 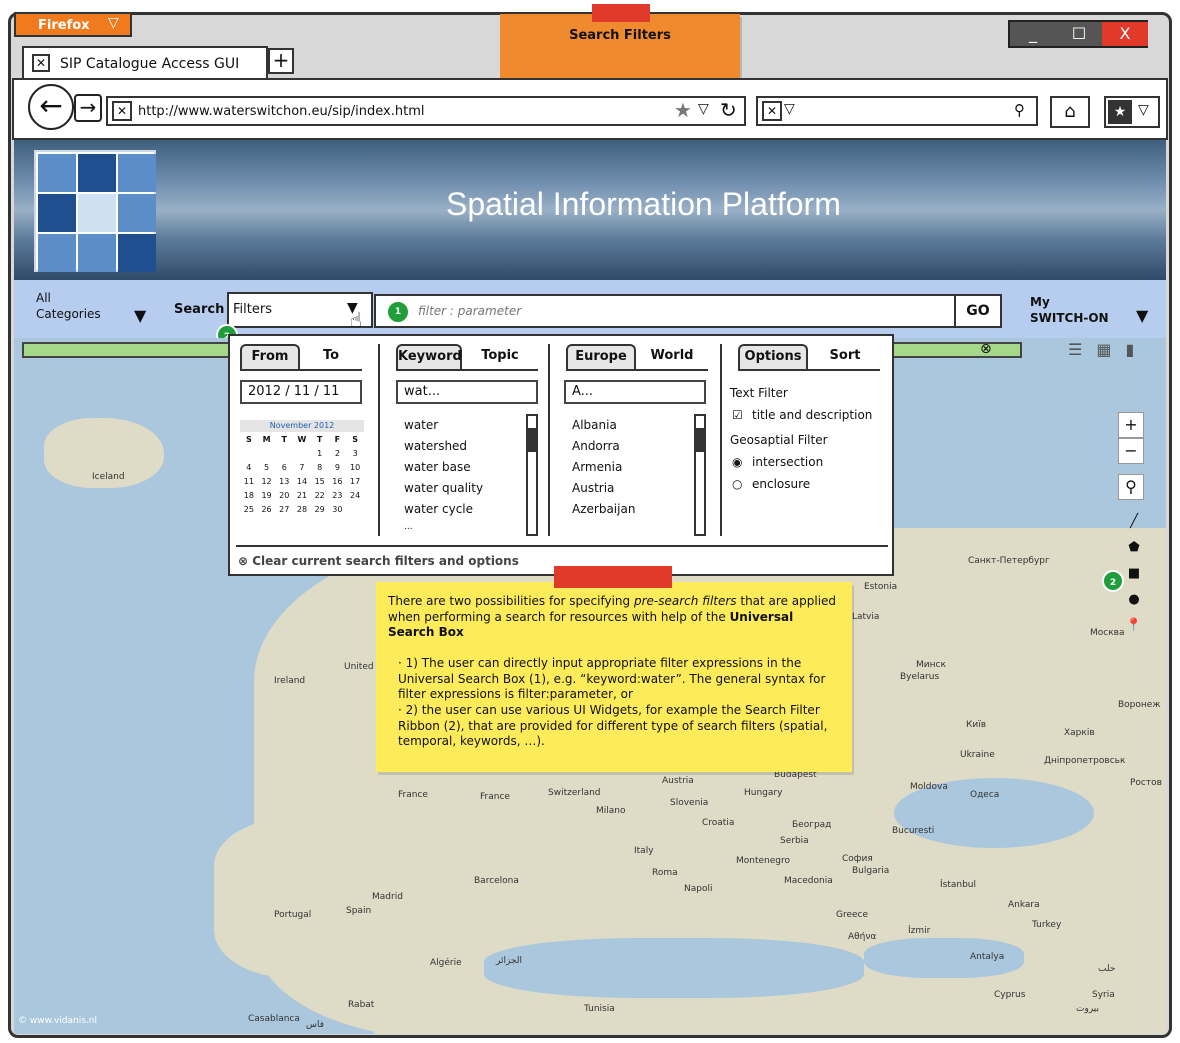 What do you see at coordinates (496, 881) in the screenshot?
I see `map-label: Barcelona` at bounding box center [496, 881].